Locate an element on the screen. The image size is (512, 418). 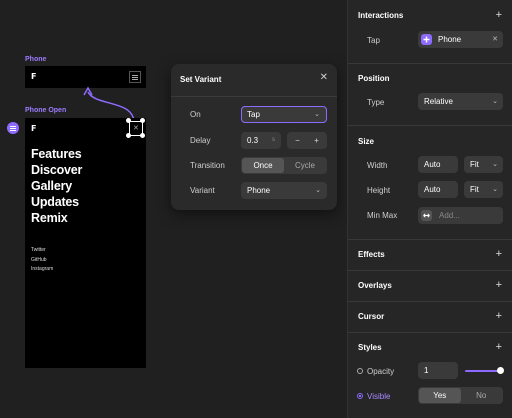
transition-label: Transition is located at coordinates (207, 165).